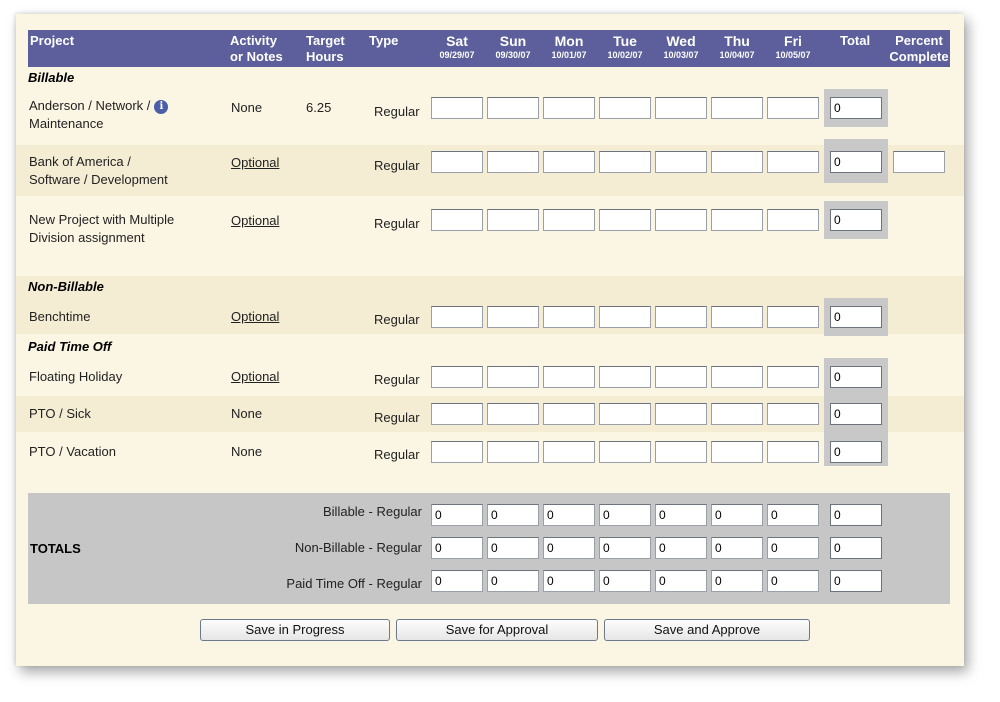 The width and height of the screenshot is (1000, 702). Describe the element at coordinates (681, 46) in the screenshot. I see `col-day-wed: Wed 10/03/07` at that location.